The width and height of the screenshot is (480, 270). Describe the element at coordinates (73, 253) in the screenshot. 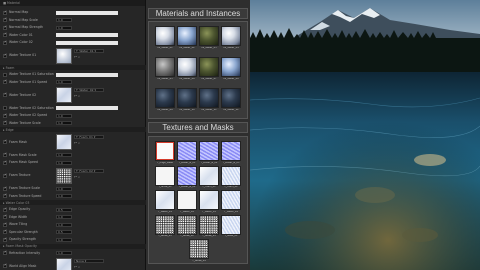

I see `parameter-row: Refraction Intensity 1.0` at that location.